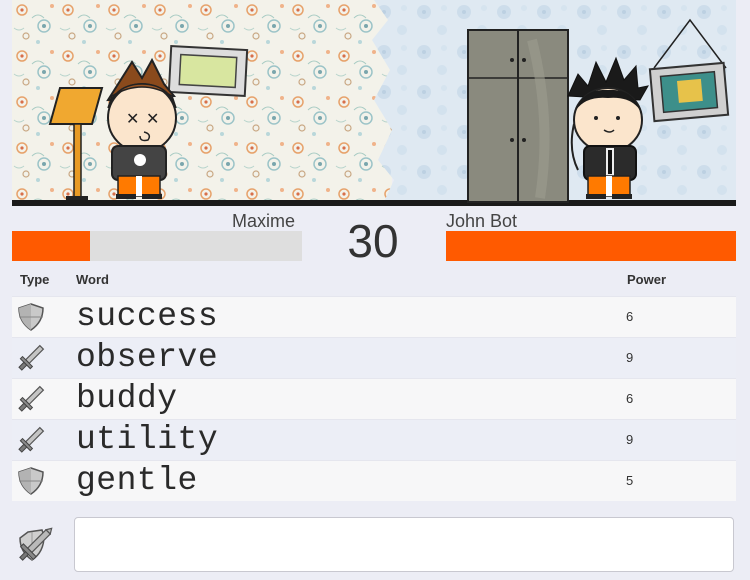 This screenshot has width=750, height=580. What do you see at coordinates (33, 545) in the screenshot?
I see `sword-shield-icon` at bounding box center [33, 545].